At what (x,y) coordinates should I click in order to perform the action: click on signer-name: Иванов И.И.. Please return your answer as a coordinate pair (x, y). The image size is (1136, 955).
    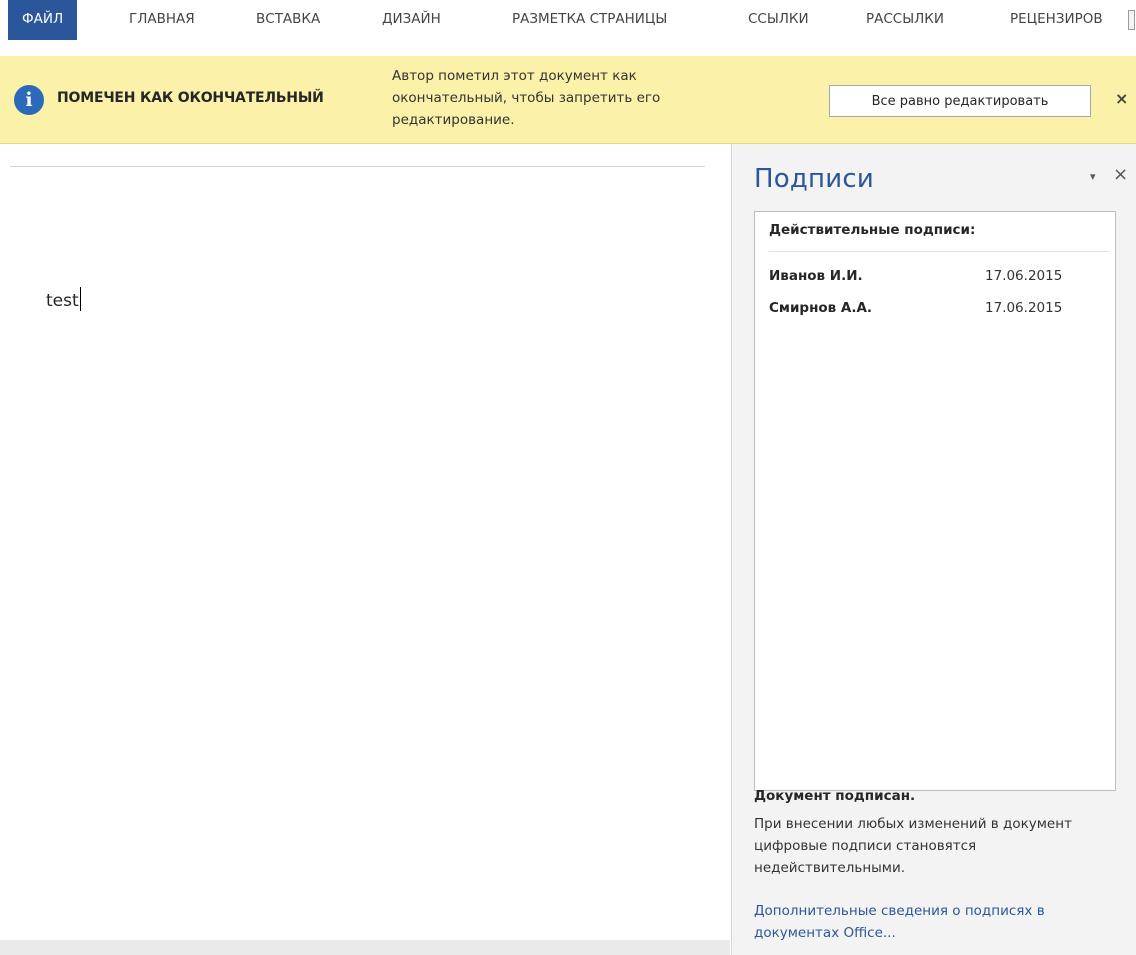
    Looking at the image, I should click on (816, 276).